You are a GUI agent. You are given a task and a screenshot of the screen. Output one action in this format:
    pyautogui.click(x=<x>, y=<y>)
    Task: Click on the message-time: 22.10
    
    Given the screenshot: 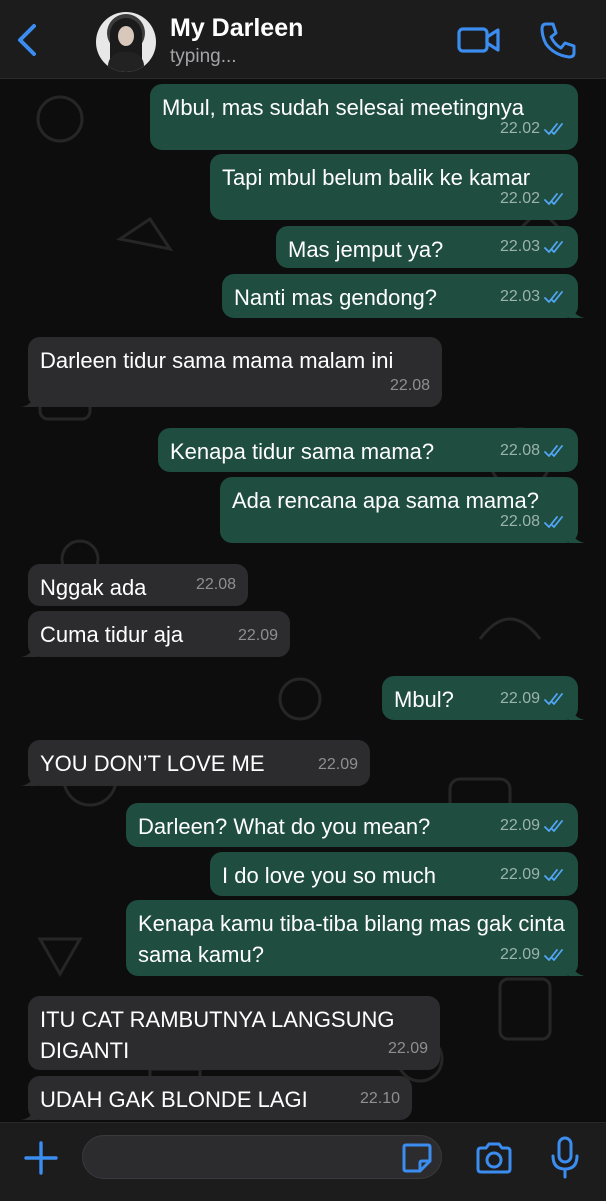 What is the action you would take?
    pyautogui.click(x=379, y=1098)
    